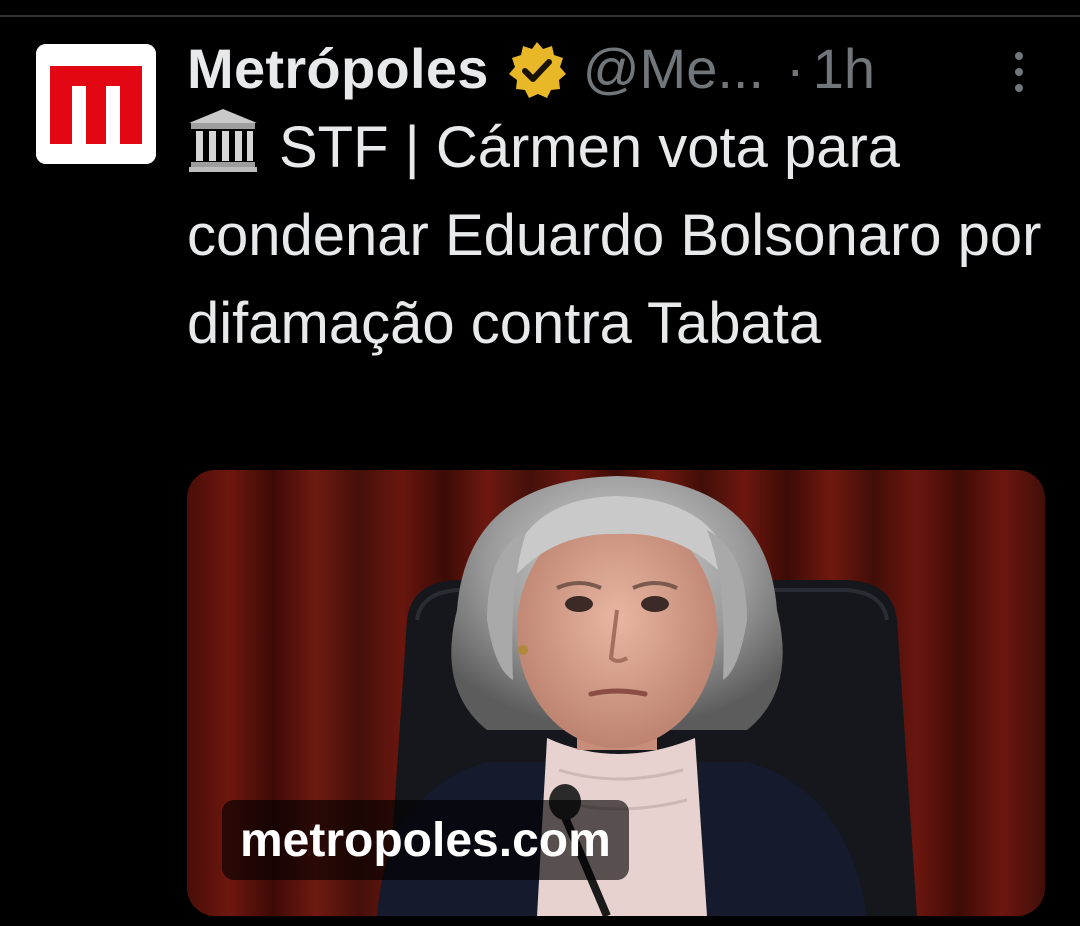 The width and height of the screenshot is (1080, 926). I want to click on more-options-icon, so click(1019, 72).